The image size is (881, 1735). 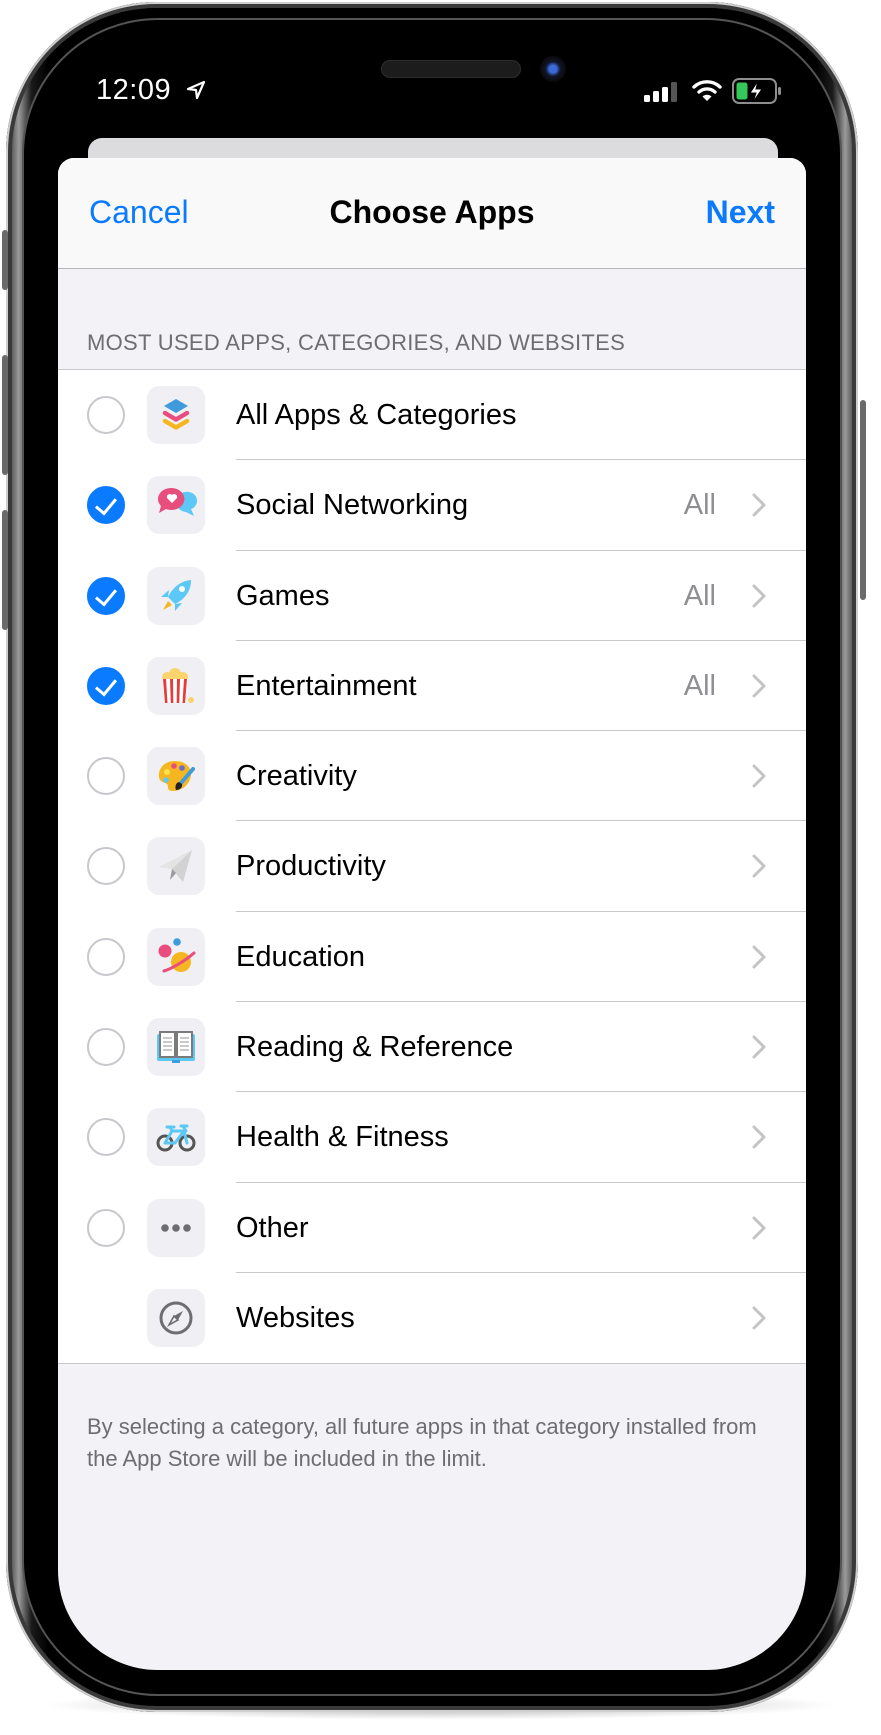 I want to click on bicycle-icon, so click(x=176, y=1138).